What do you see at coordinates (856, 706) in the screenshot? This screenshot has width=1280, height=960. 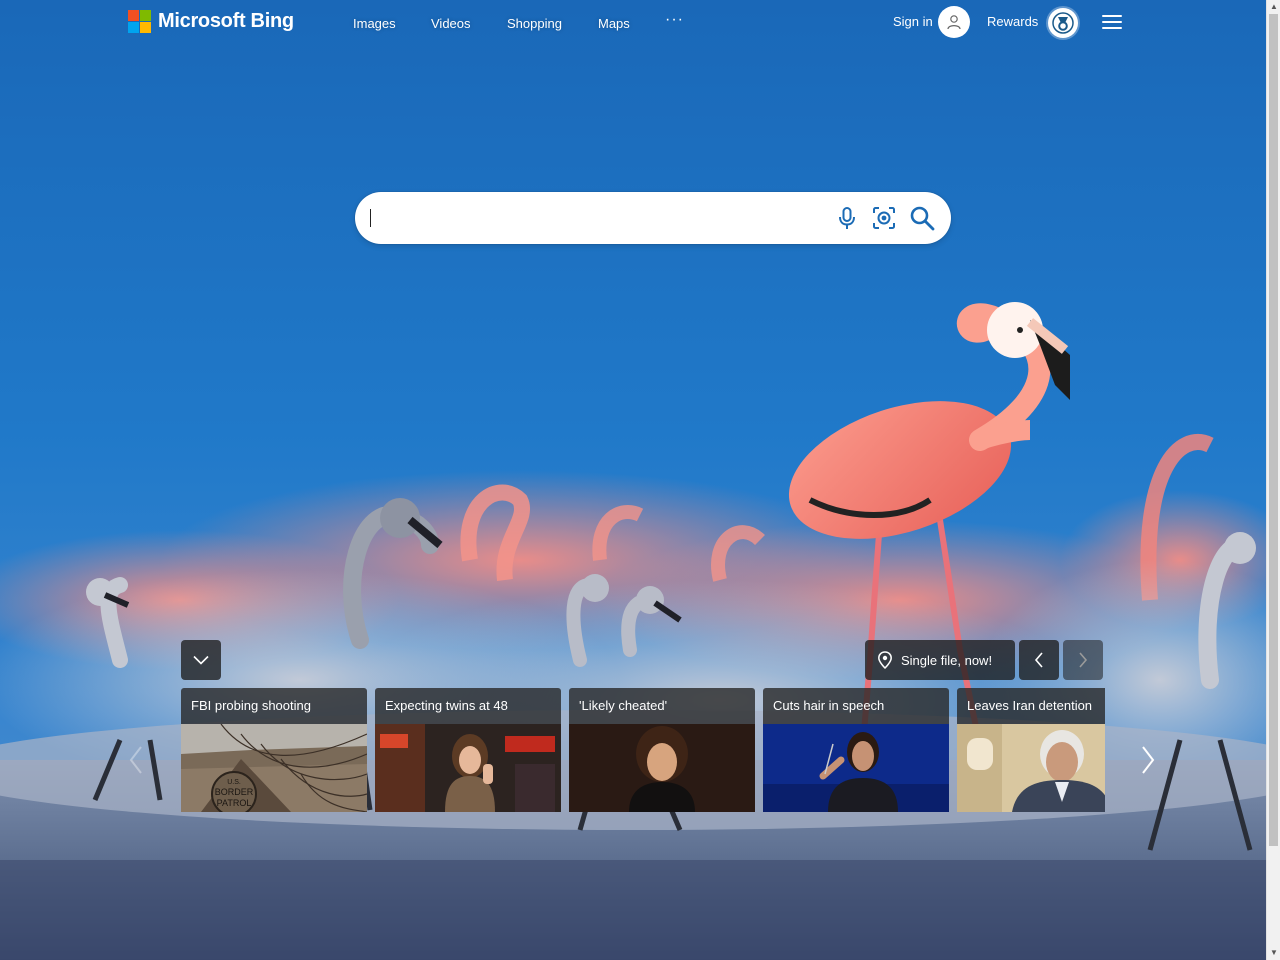 I see `news-title: Cuts hair in speech` at bounding box center [856, 706].